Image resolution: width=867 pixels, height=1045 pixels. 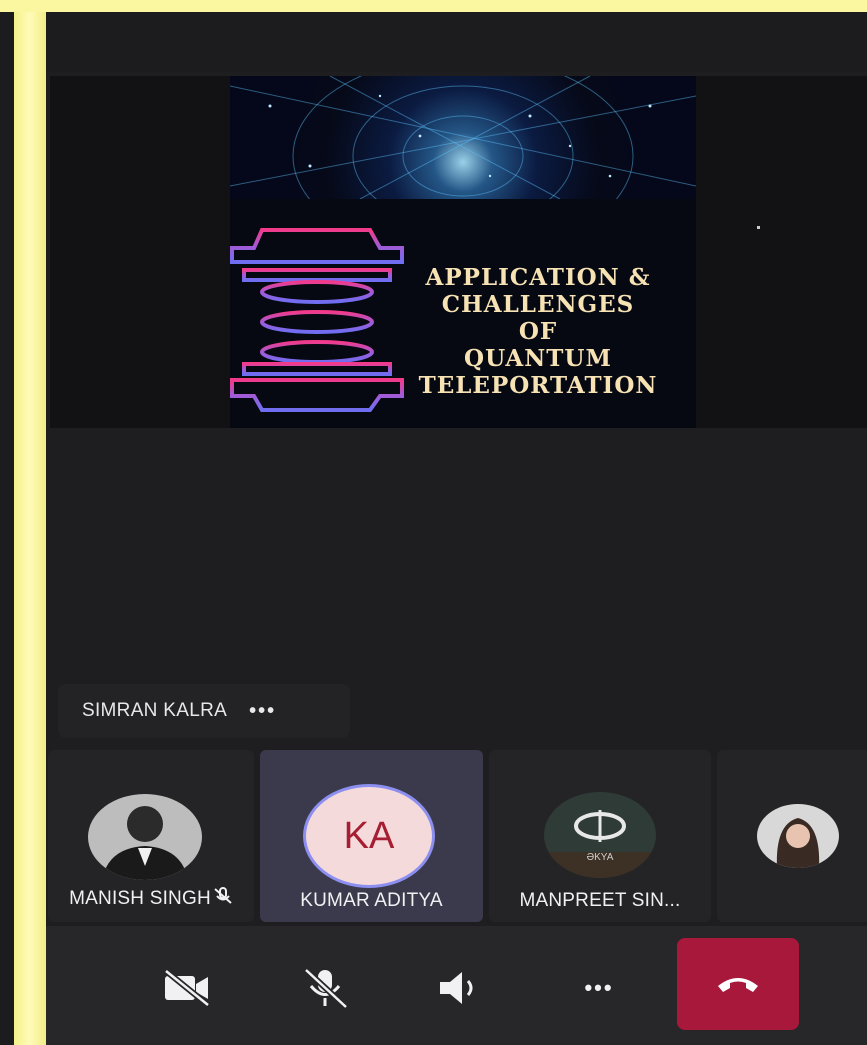 What do you see at coordinates (758, 227) in the screenshot?
I see `pointer-dot` at bounding box center [758, 227].